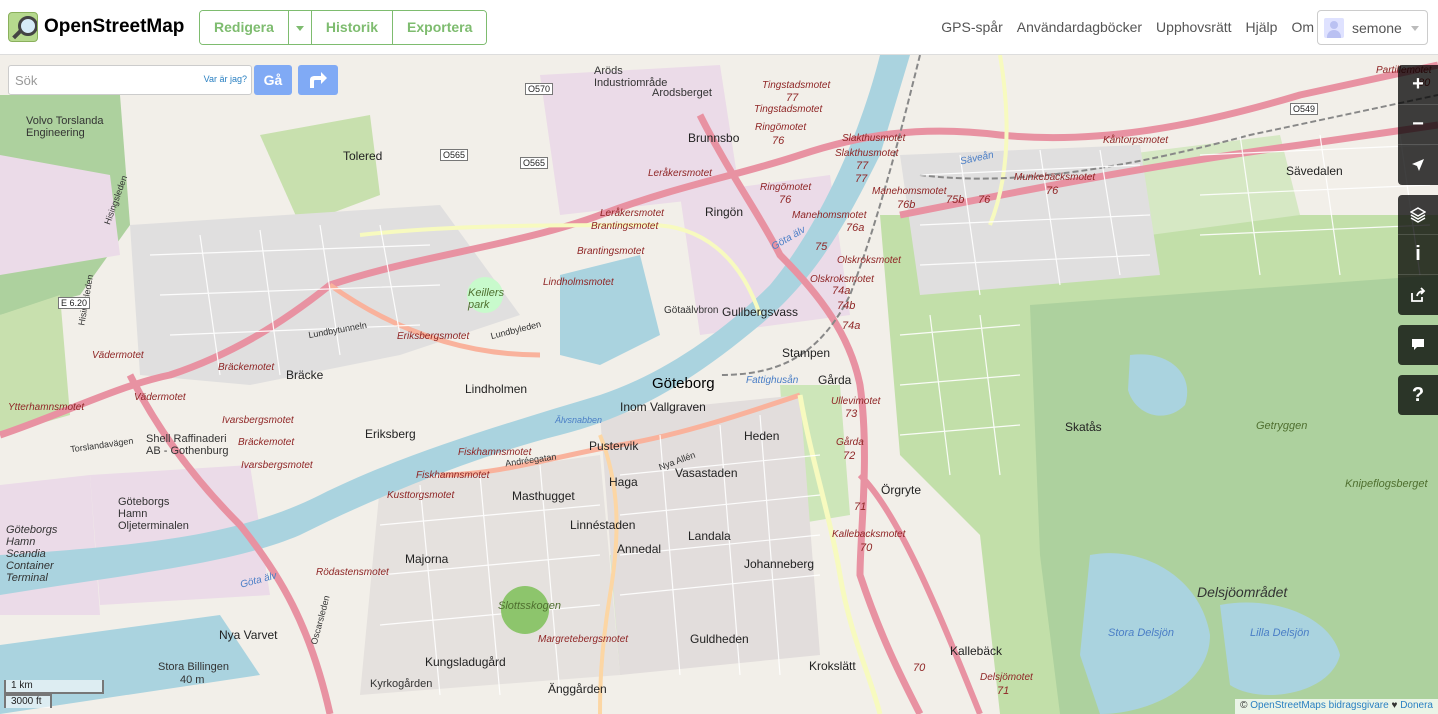 The height and width of the screenshot is (714, 1438). What do you see at coordinates (1314, 171) in the screenshot?
I see `place-label: Sävedalen` at bounding box center [1314, 171].